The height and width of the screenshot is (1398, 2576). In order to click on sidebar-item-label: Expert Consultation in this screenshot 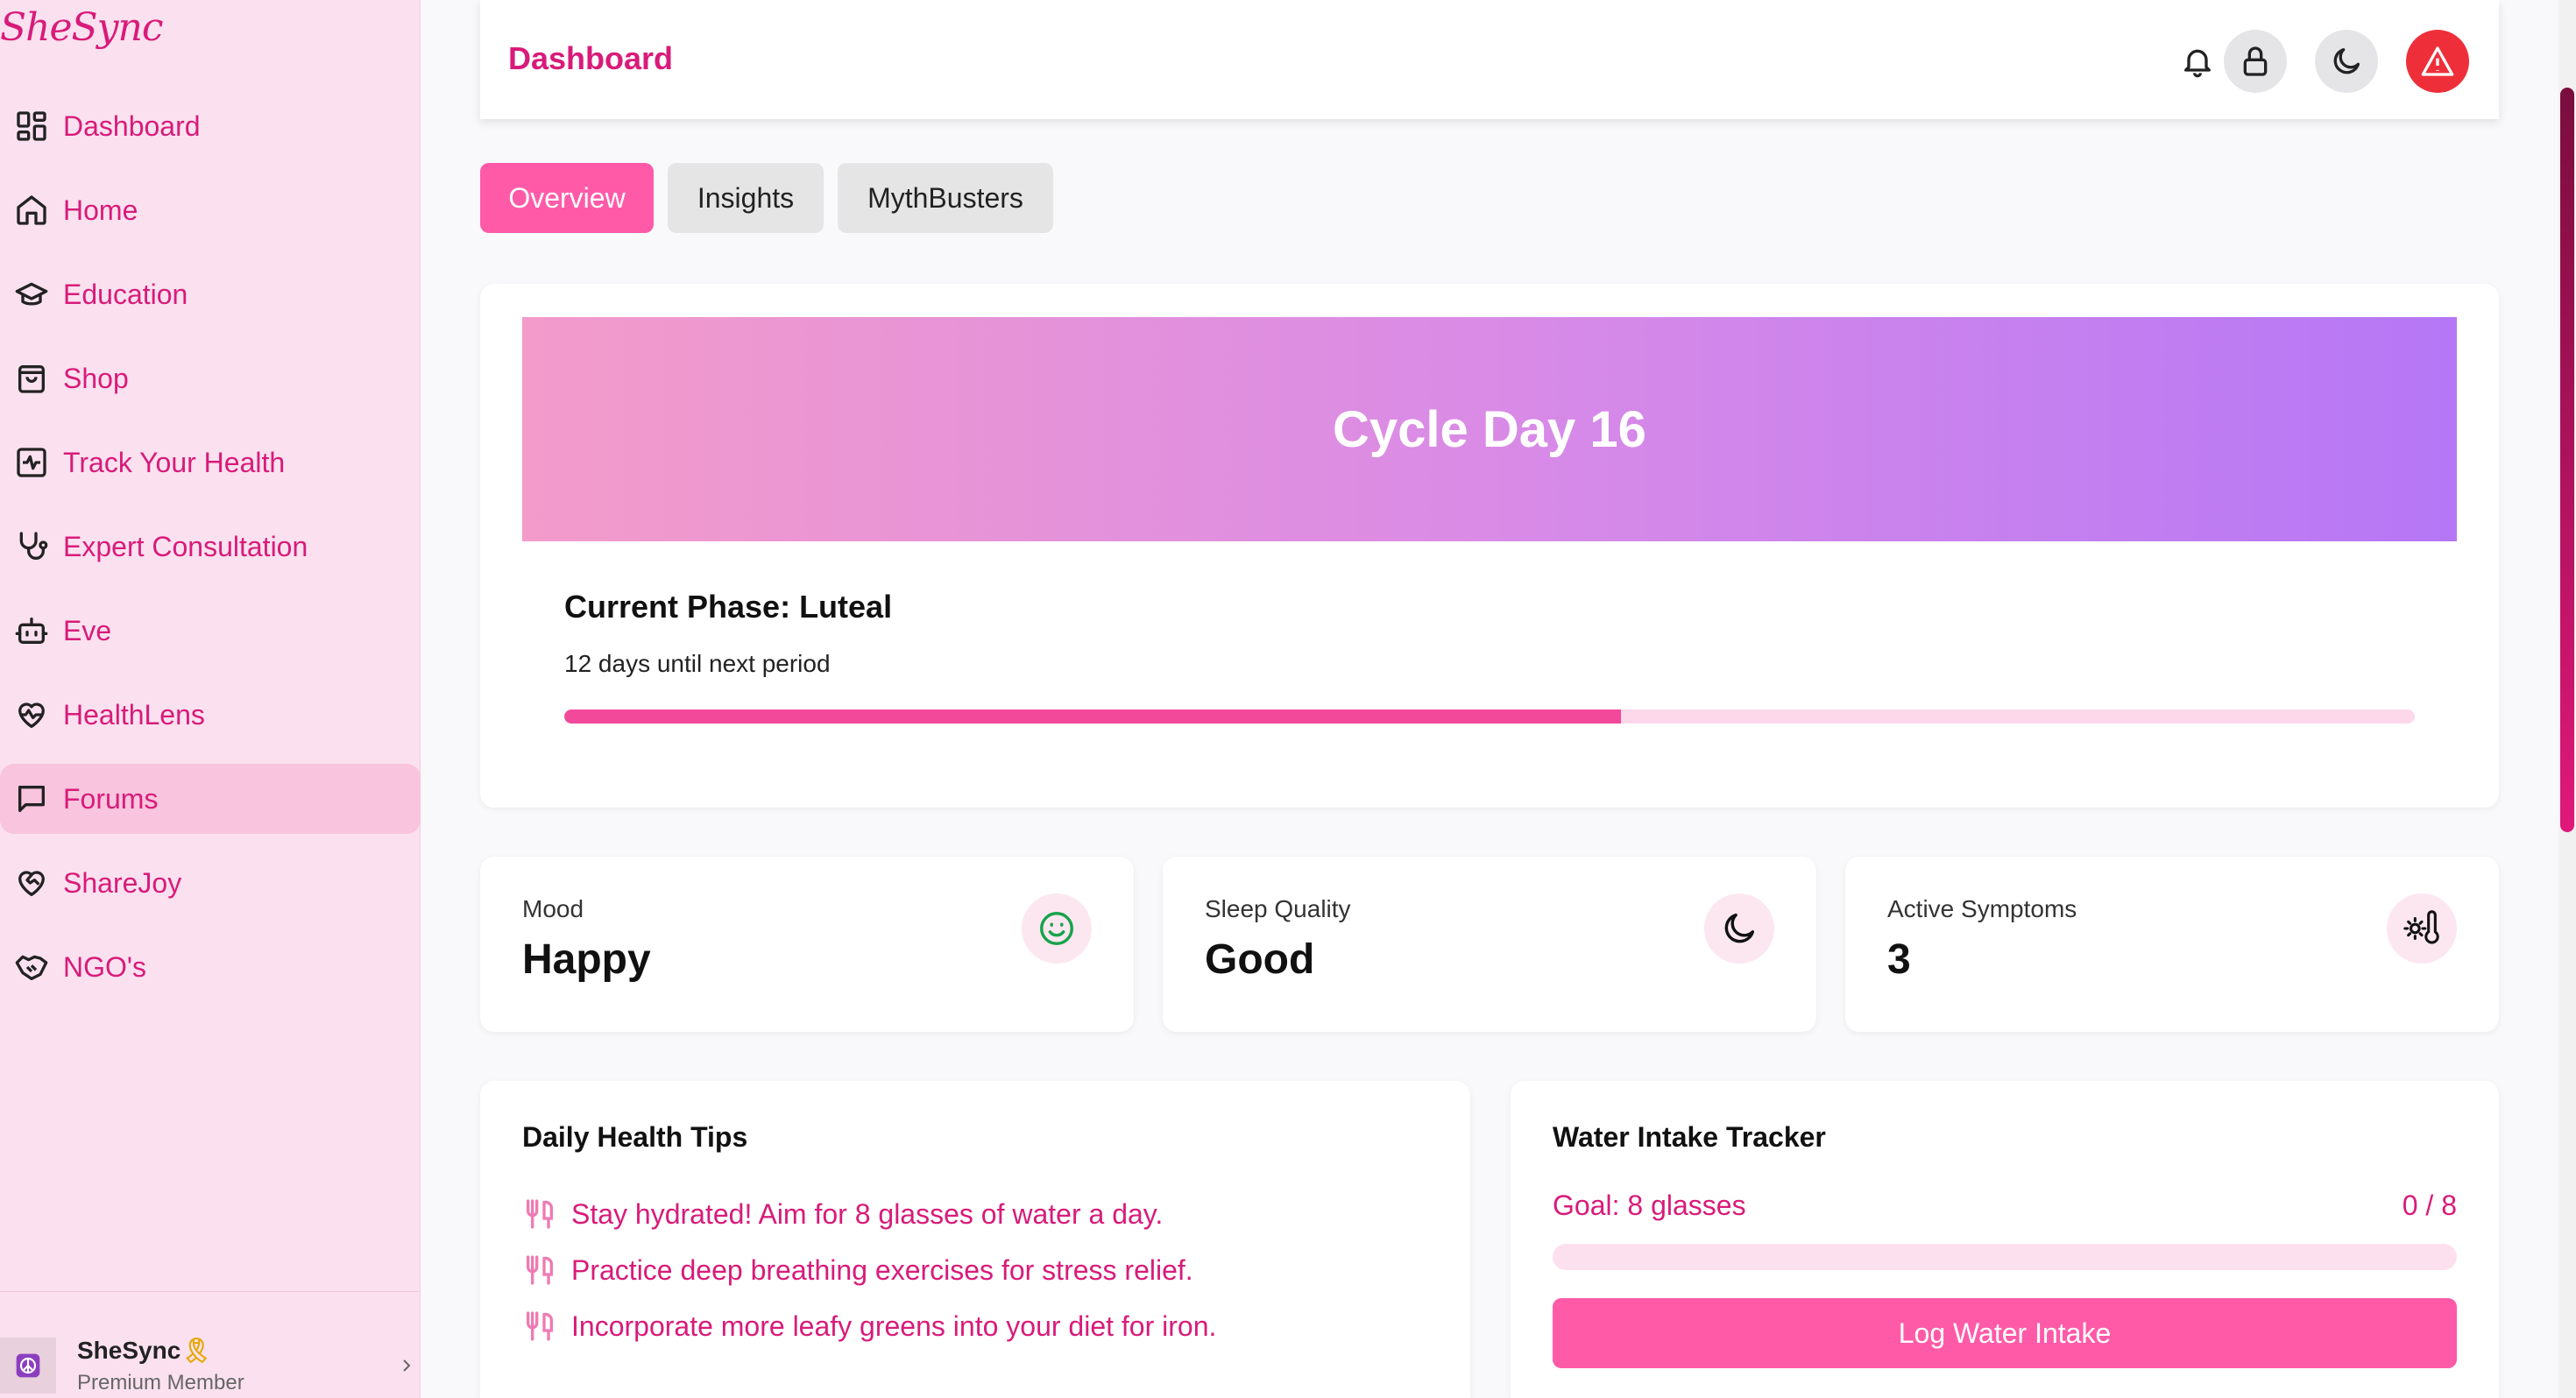, I will do `click(185, 546)`.